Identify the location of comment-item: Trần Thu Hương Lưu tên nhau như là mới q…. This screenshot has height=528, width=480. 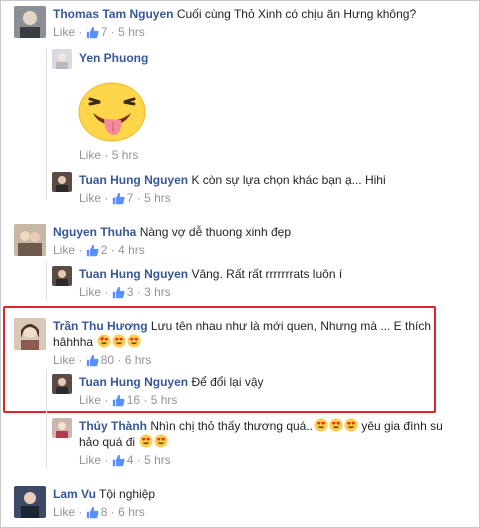
(222, 344).